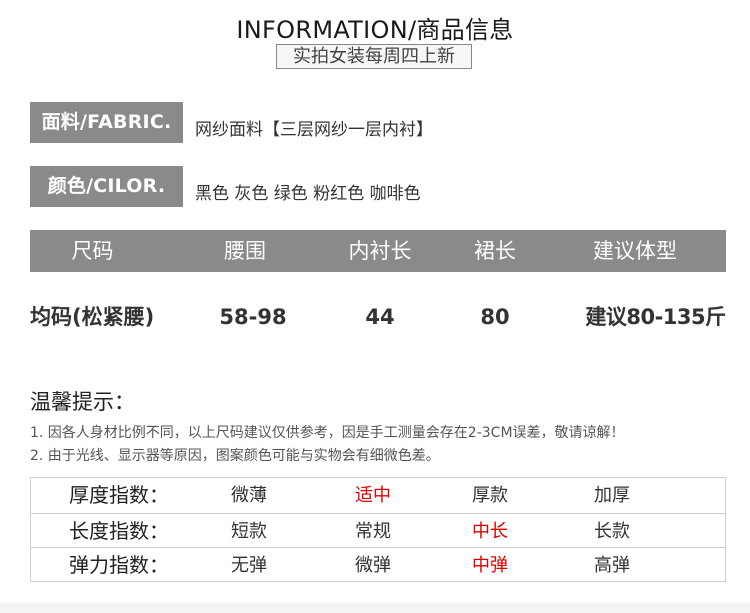 The image size is (750, 613). What do you see at coordinates (373, 495) in the screenshot?
I see `option-moderate: 适中` at bounding box center [373, 495].